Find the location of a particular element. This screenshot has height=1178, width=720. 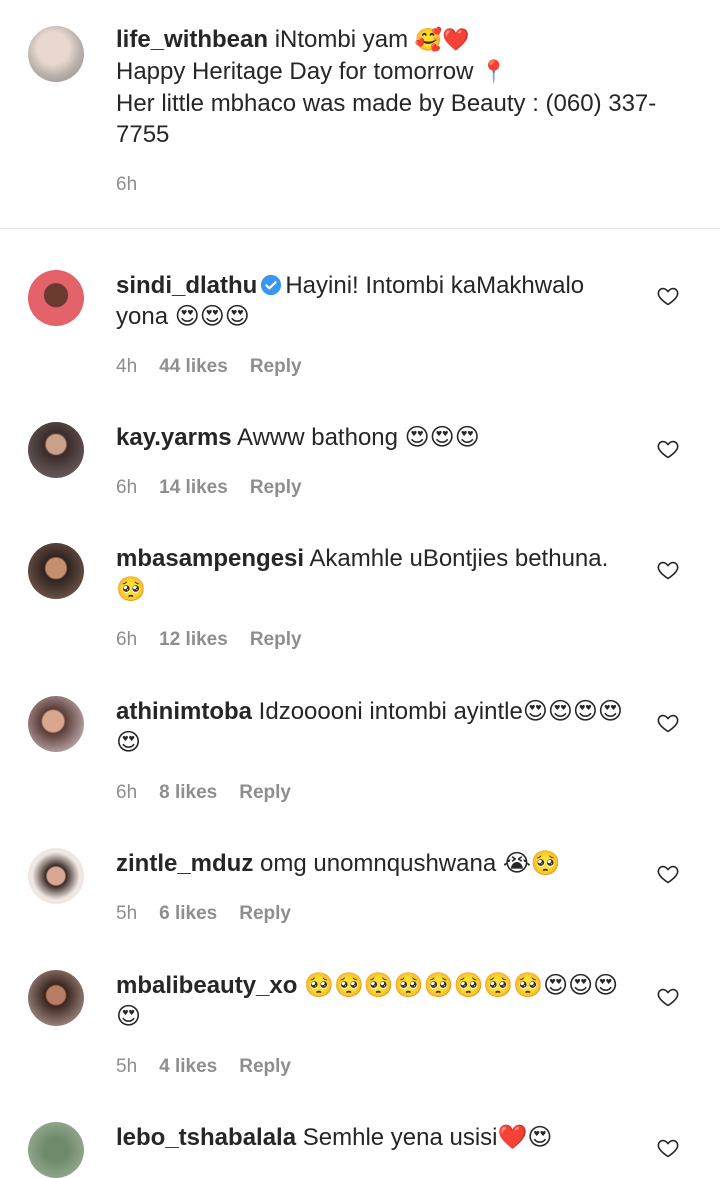

caption-line1: iNtombi yam is located at coordinates (341, 39).